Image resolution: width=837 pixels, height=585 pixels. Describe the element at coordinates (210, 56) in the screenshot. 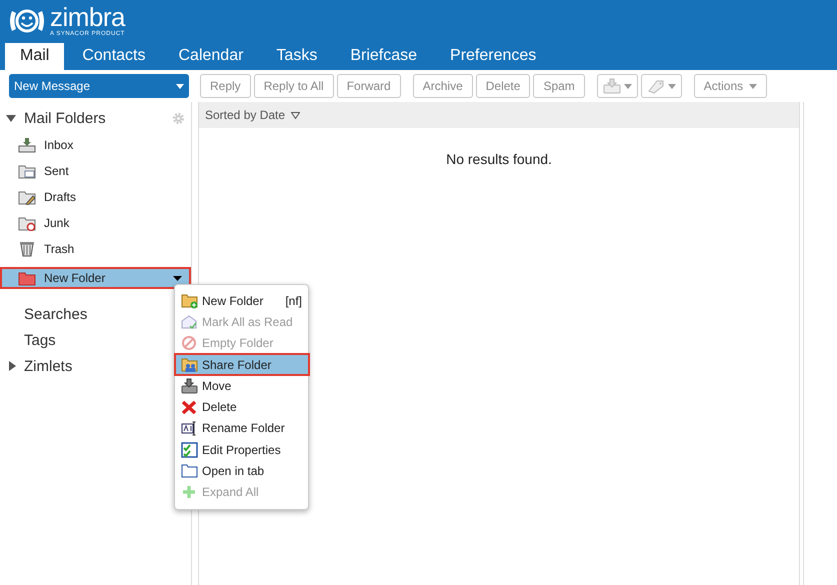

I see `app-tab: Calendar` at that location.